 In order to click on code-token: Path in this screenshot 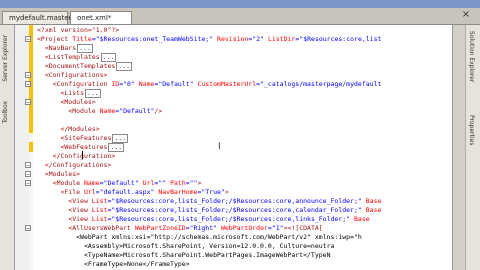, I will do `click(178, 183)`.